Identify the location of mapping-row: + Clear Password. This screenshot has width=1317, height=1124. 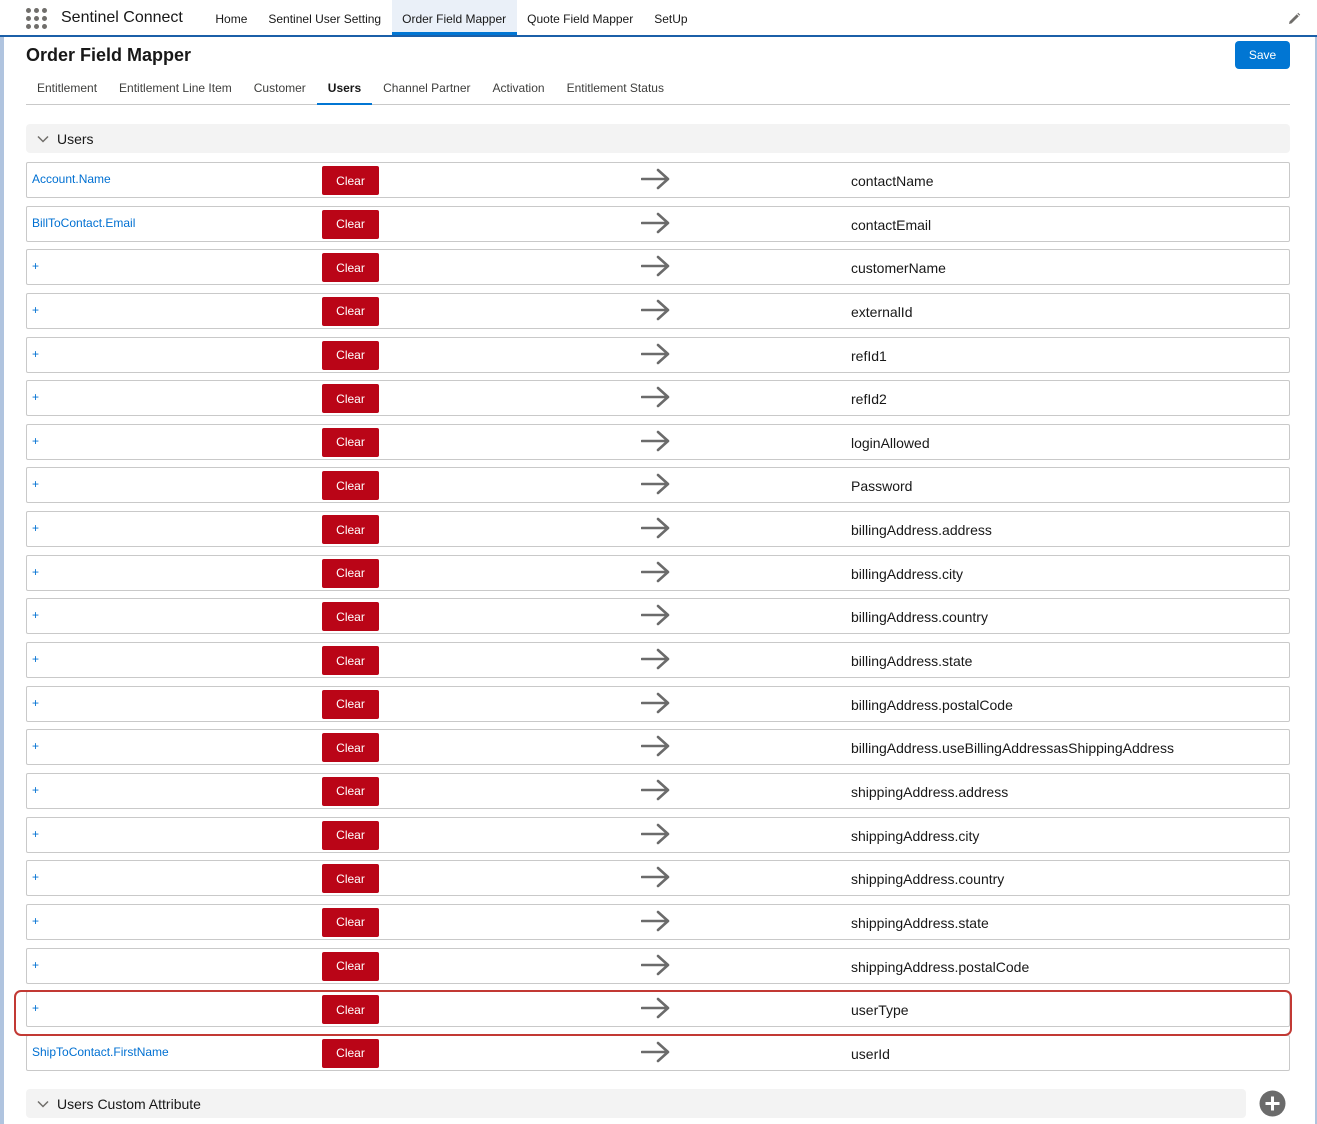
(658, 485).